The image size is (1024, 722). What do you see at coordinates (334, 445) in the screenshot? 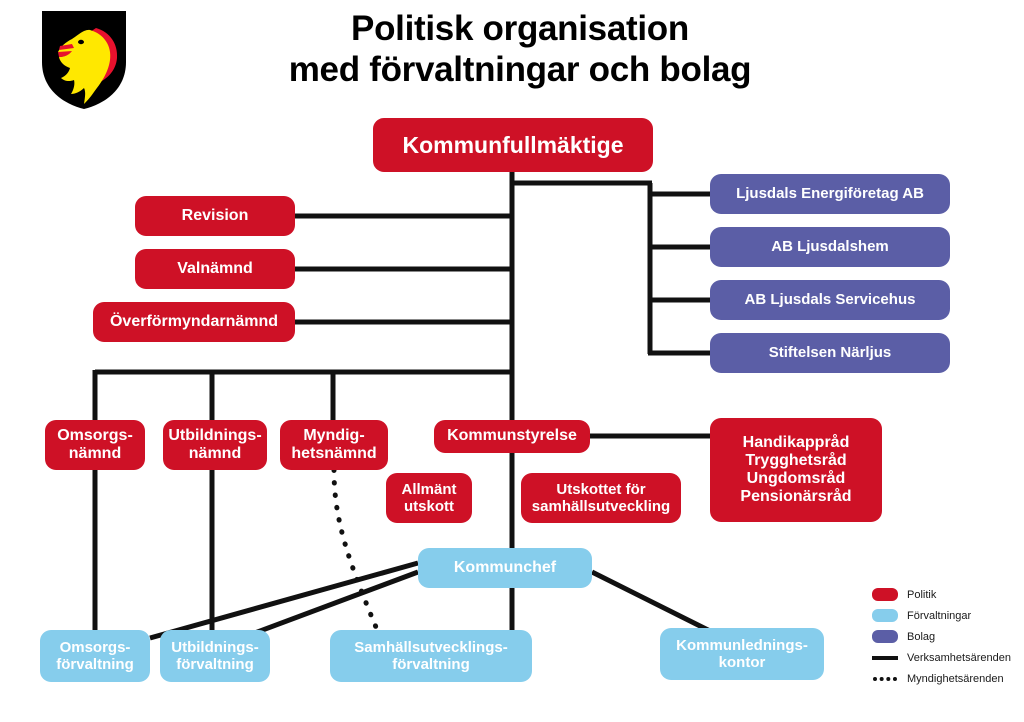
I see `node-myndighetsnamnd: Myndig- hetsnämnd` at bounding box center [334, 445].